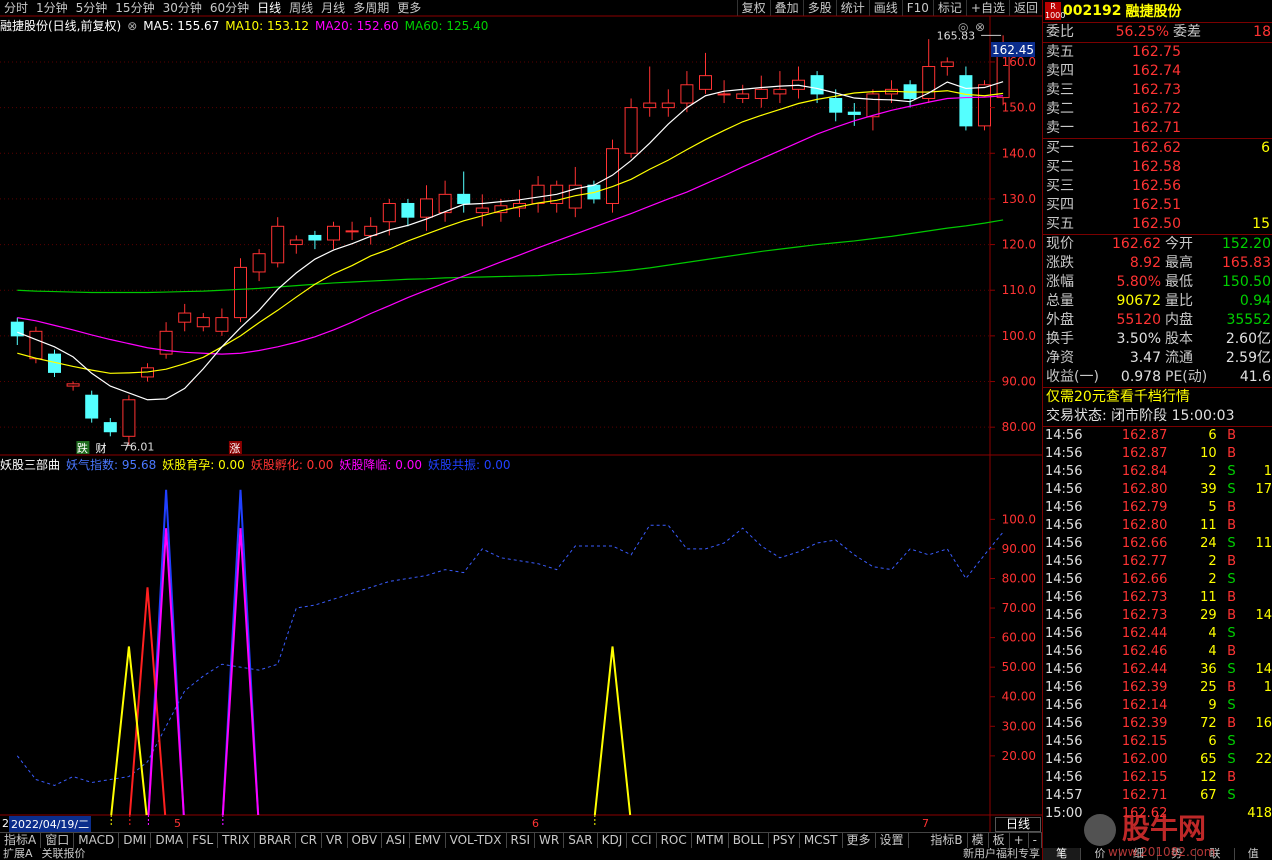  What do you see at coordinates (1157, 205) in the screenshot?
I see `bid-row: 买四 162.51` at bounding box center [1157, 205].